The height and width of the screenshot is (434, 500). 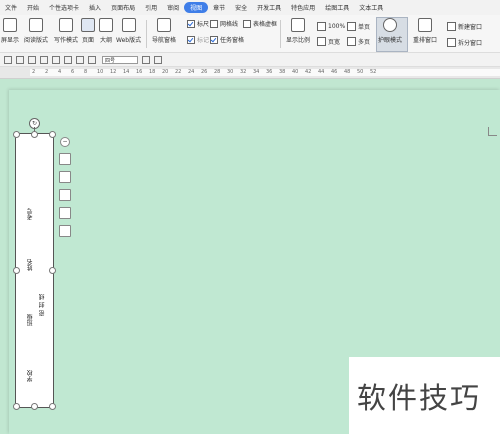 I want to click on shrink-font-icon, so click(x=158, y=59).